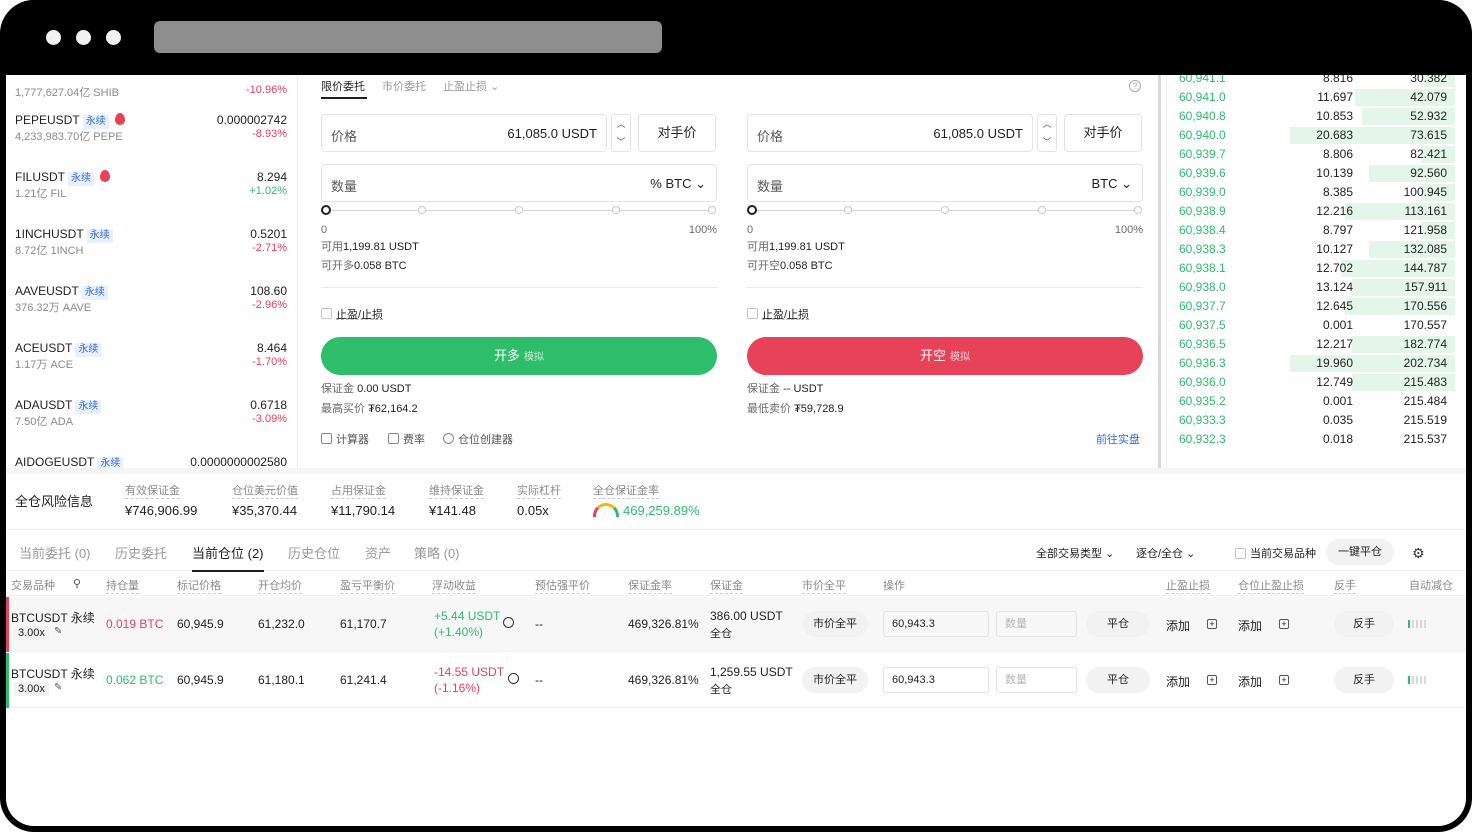 The width and height of the screenshot is (1472, 832). Describe the element at coordinates (83, 37) in the screenshot. I see `window-minimize-dot` at that location.